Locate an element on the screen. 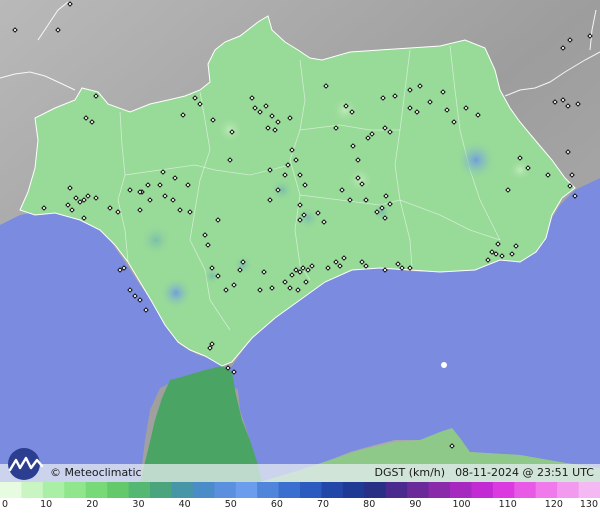  legend-tick-label: 70 is located at coordinates (323, 504).